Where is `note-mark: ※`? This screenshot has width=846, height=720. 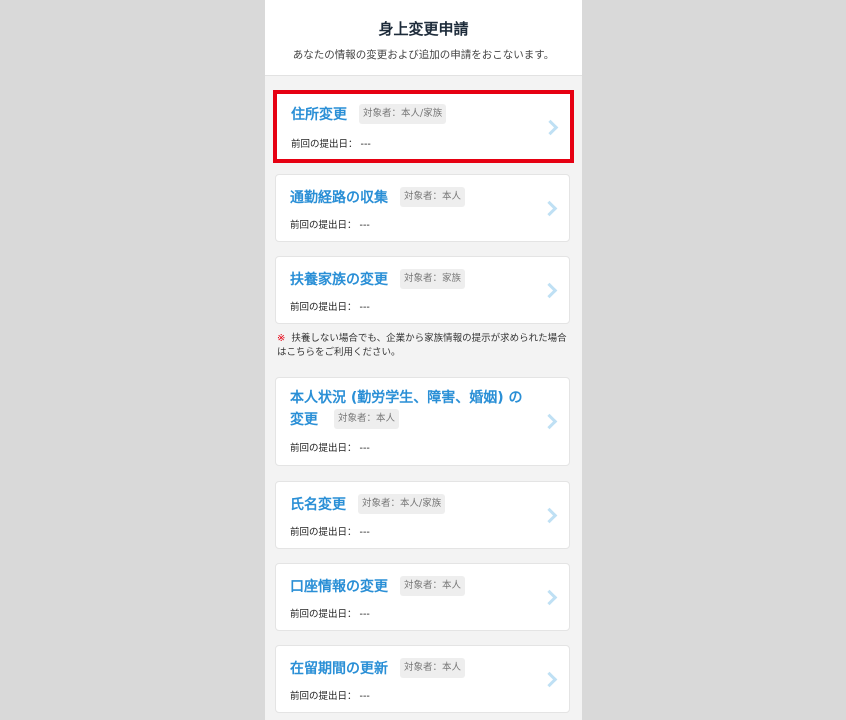 note-mark: ※ is located at coordinates (281, 338).